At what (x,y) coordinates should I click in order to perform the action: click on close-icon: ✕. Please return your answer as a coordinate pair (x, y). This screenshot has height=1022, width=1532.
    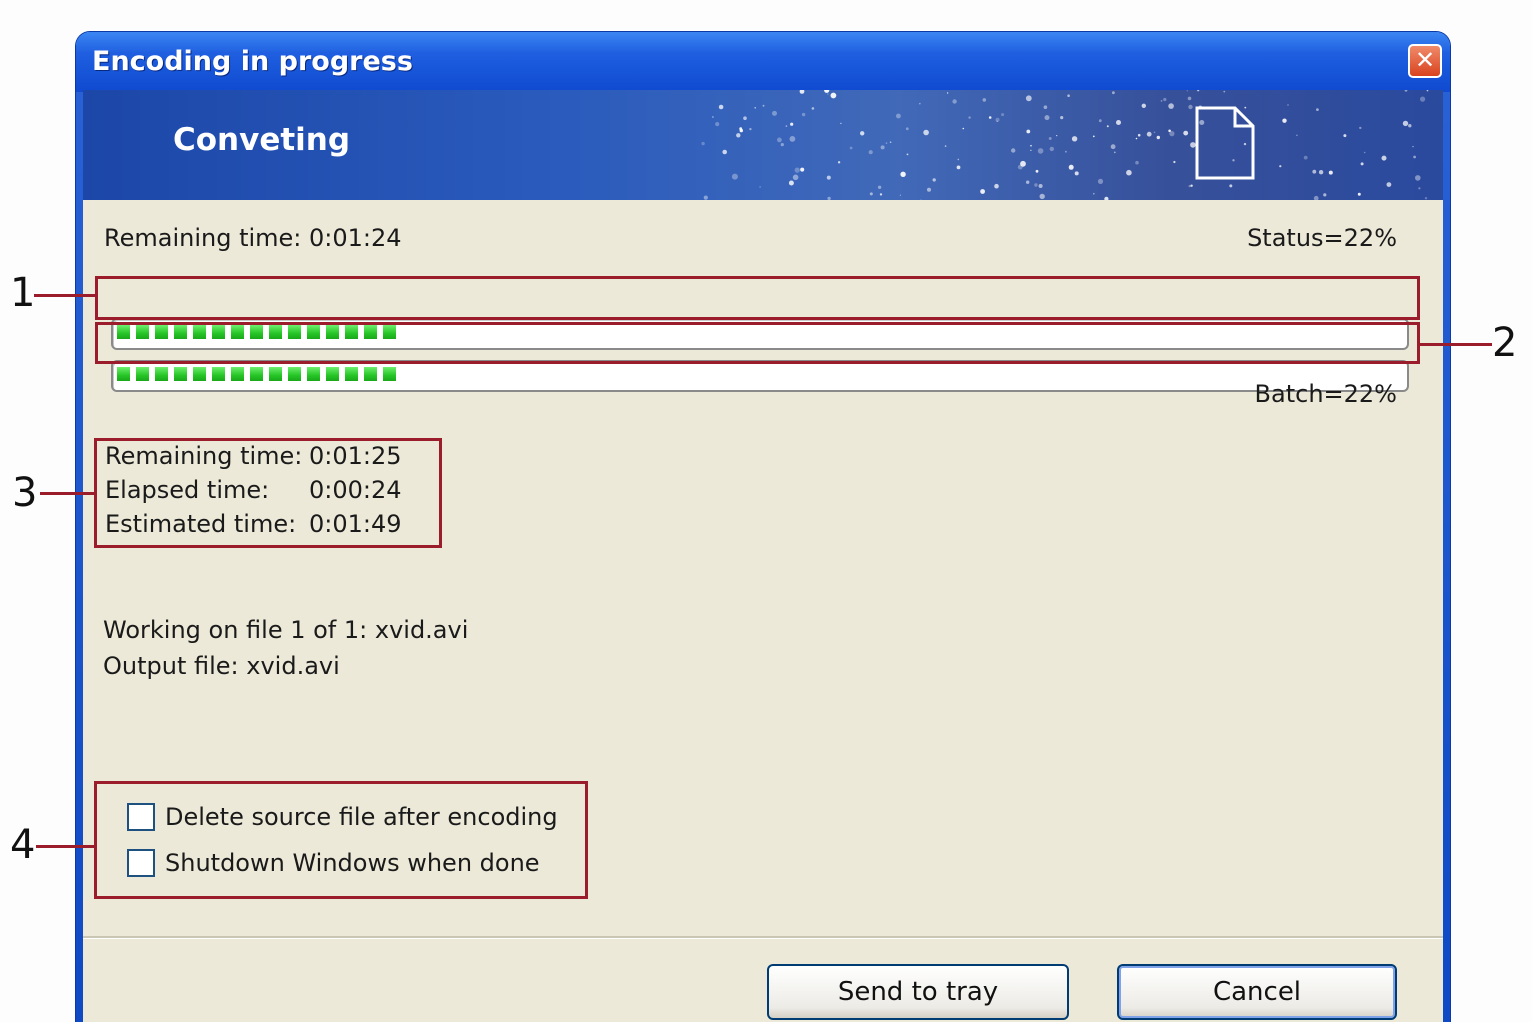
    Looking at the image, I should click on (1425, 61).